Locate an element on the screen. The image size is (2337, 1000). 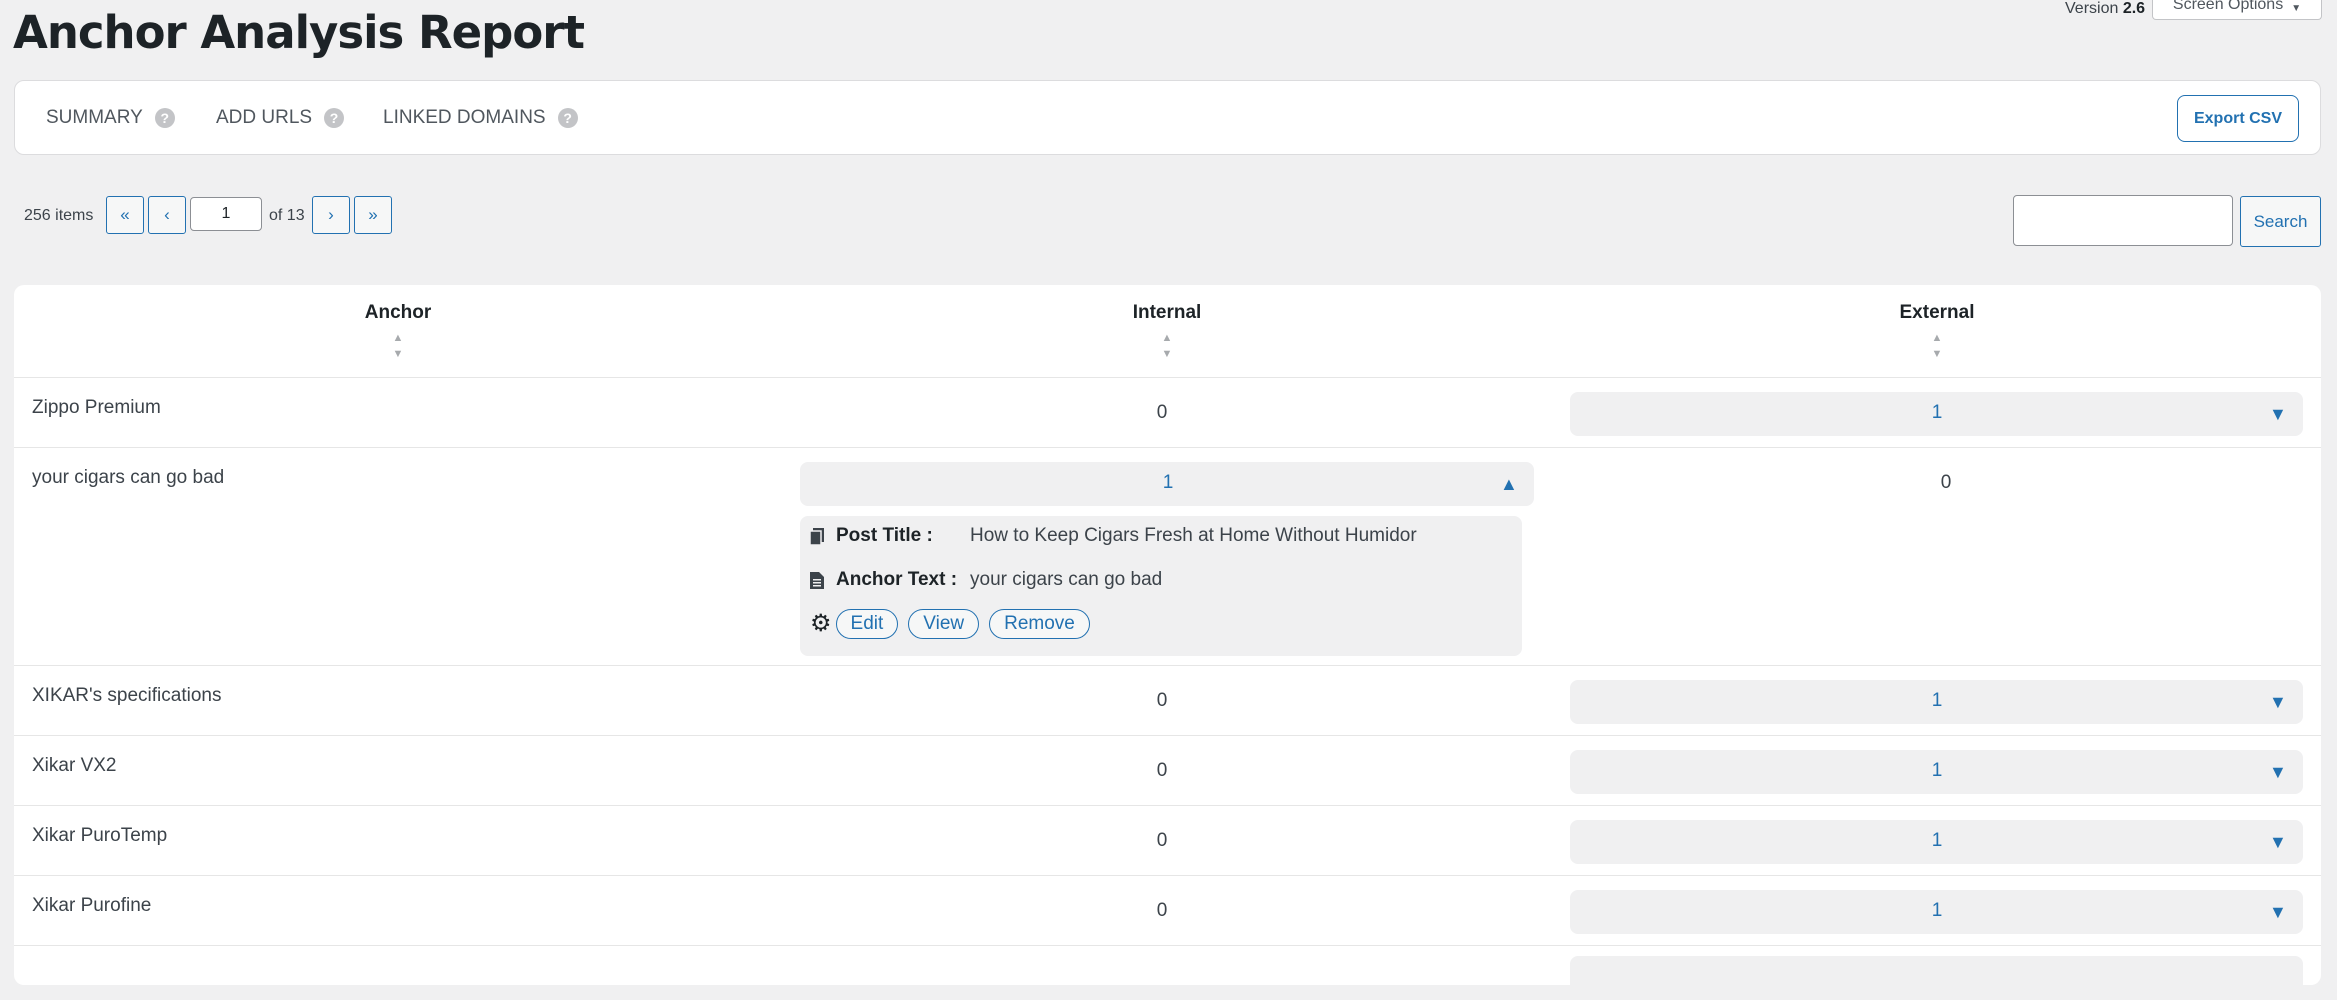
anchor-cell: Zippo Premium is located at coordinates (96, 407).